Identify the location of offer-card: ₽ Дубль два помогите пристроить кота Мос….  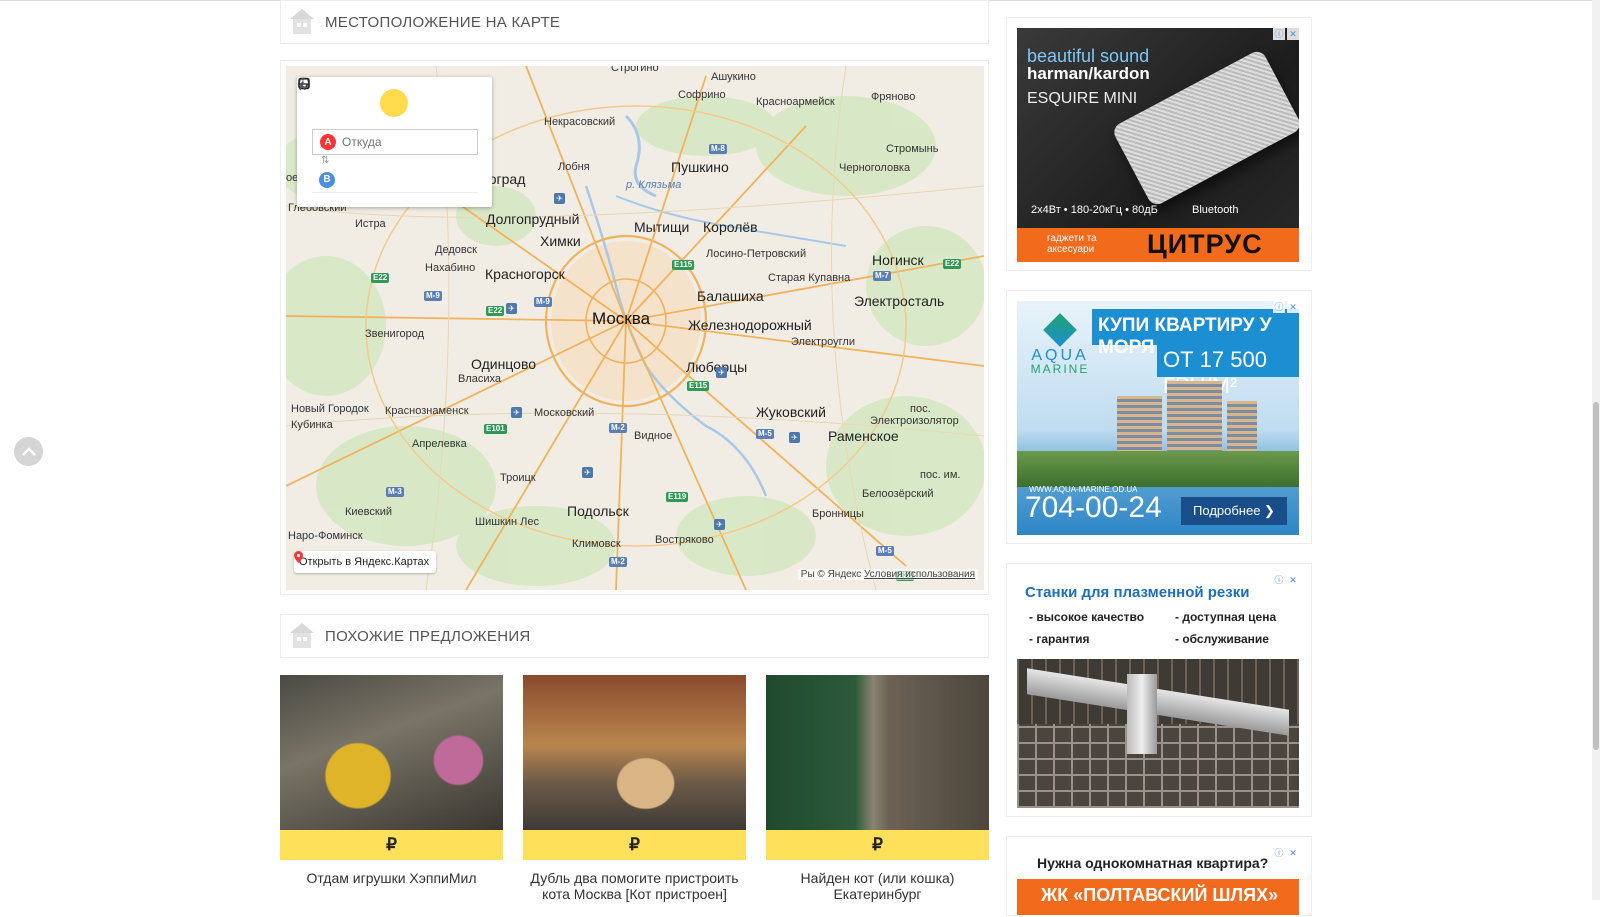
(634, 788).